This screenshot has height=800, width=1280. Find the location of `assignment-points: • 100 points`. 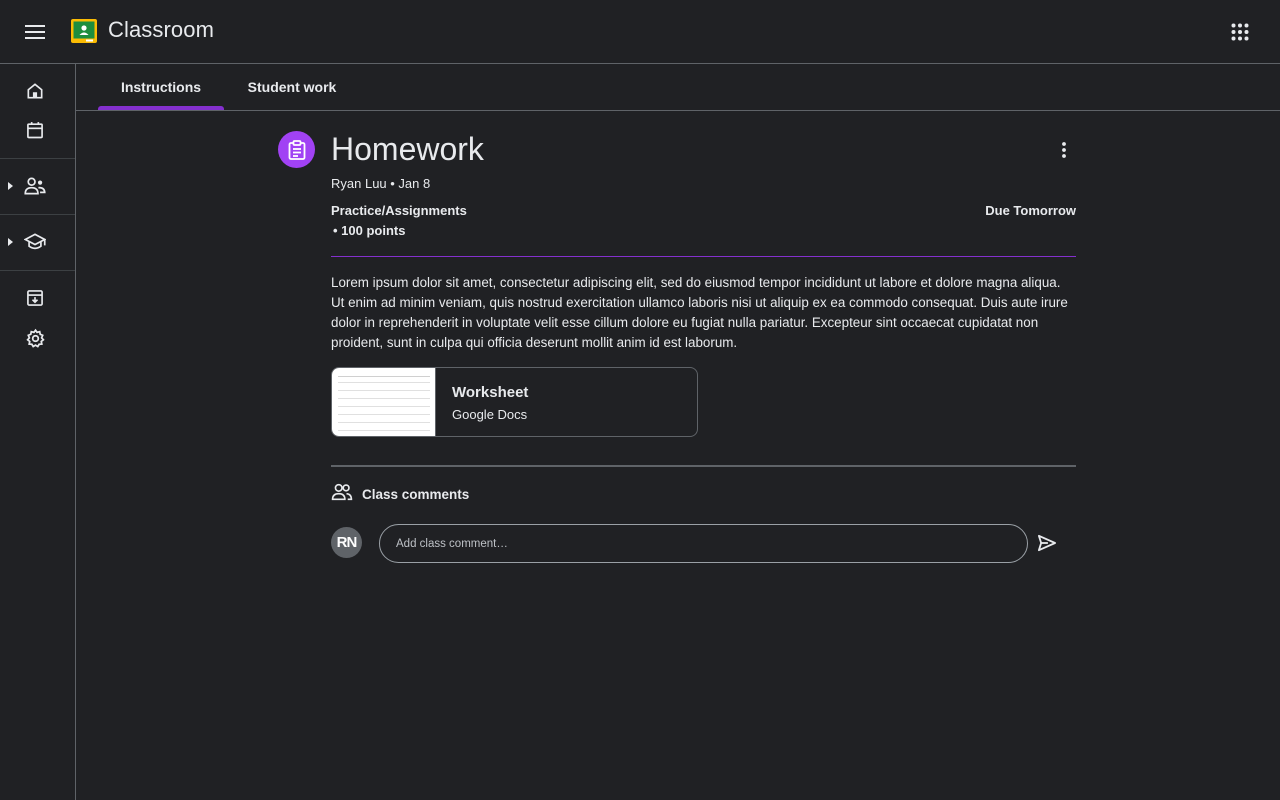

assignment-points: • 100 points is located at coordinates (369, 230).